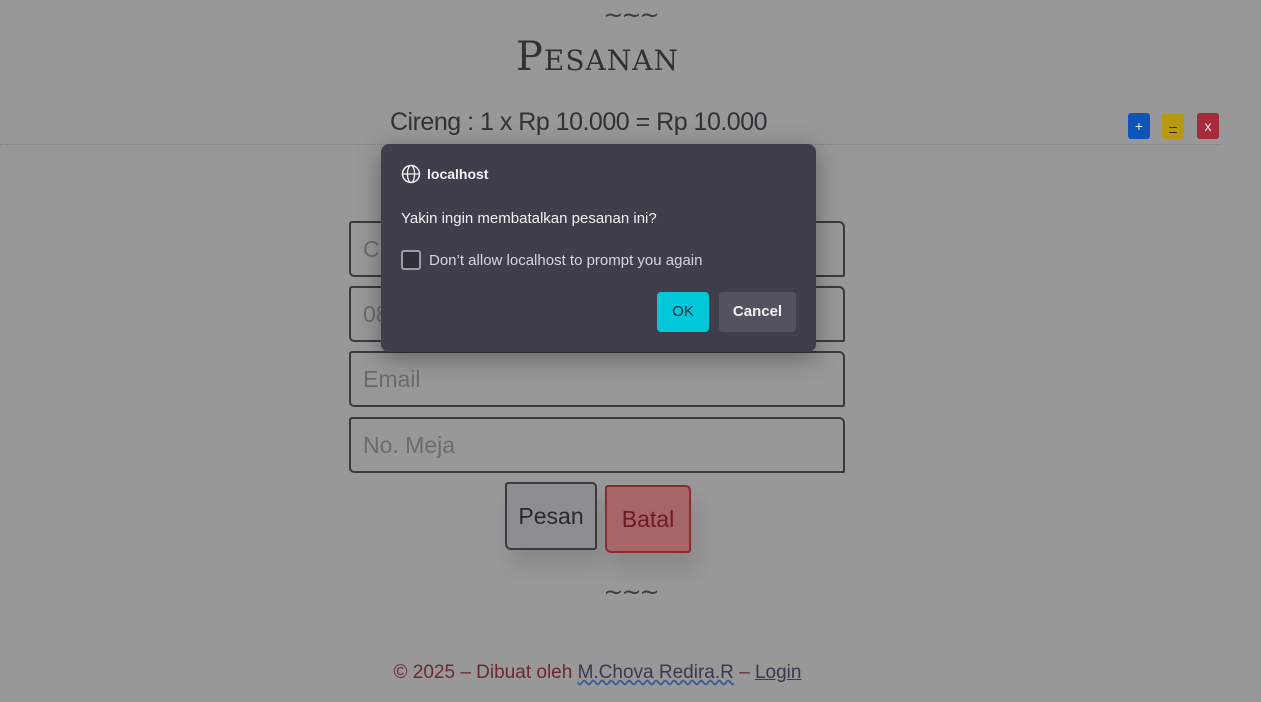 This screenshot has height=702, width=1261. Describe the element at coordinates (656, 672) in the screenshot. I see `author-link: M.Chova Redira.R` at that location.